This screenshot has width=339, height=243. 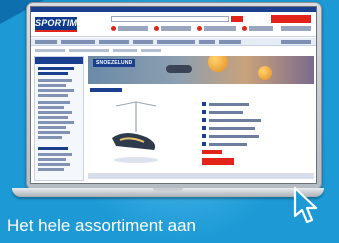 What do you see at coordinates (170, 19) in the screenshot?
I see `search-input` at bounding box center [170, 19].